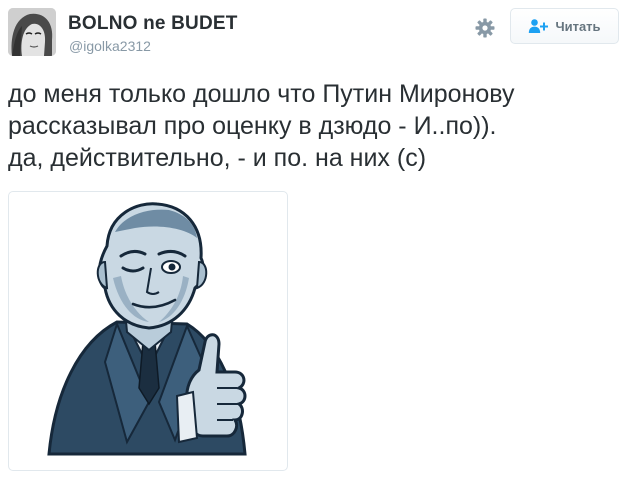  I want to click on tweet-text-line: да, действительно, - и по. на них (с), so click(217, 158).